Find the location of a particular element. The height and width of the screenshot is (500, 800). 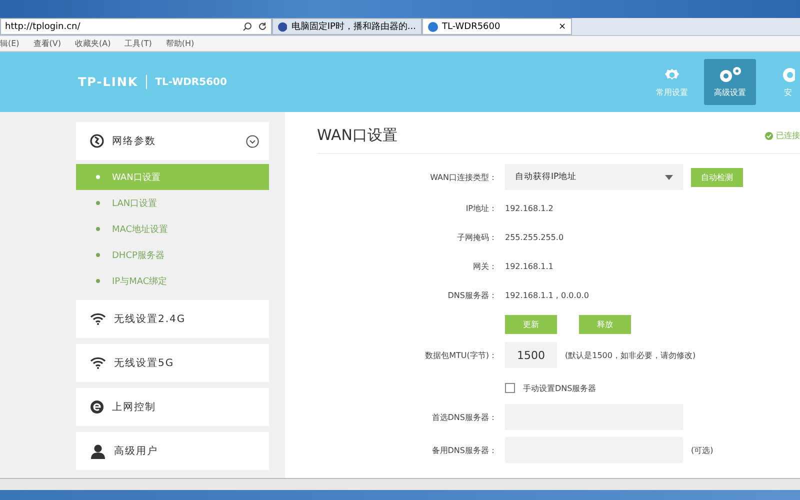

field-label: 子网掩码： is located at coordinates (476, 237).